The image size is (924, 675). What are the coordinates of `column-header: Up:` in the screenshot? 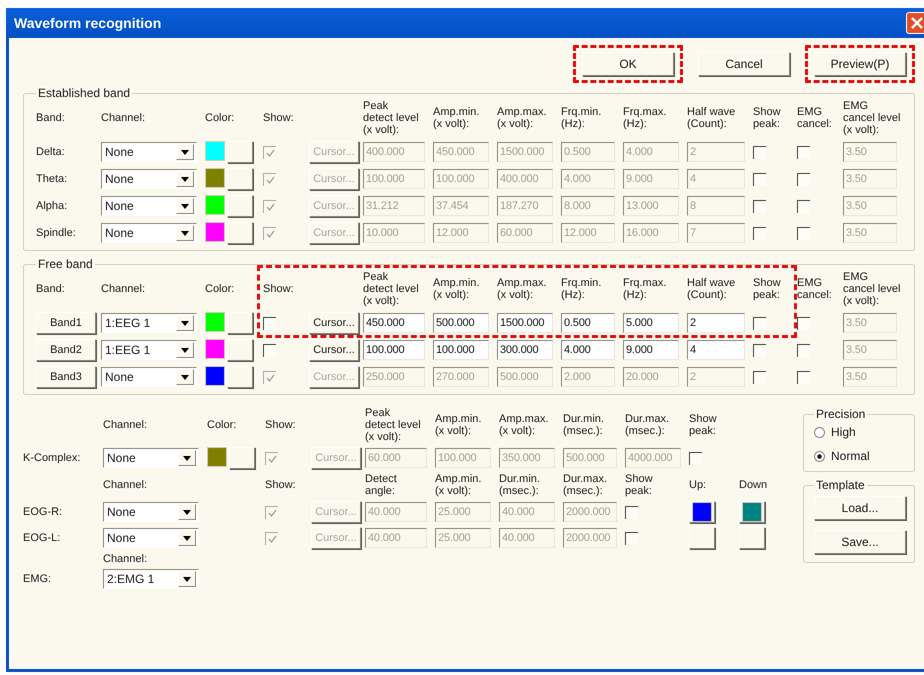 It's located at (697, 485).